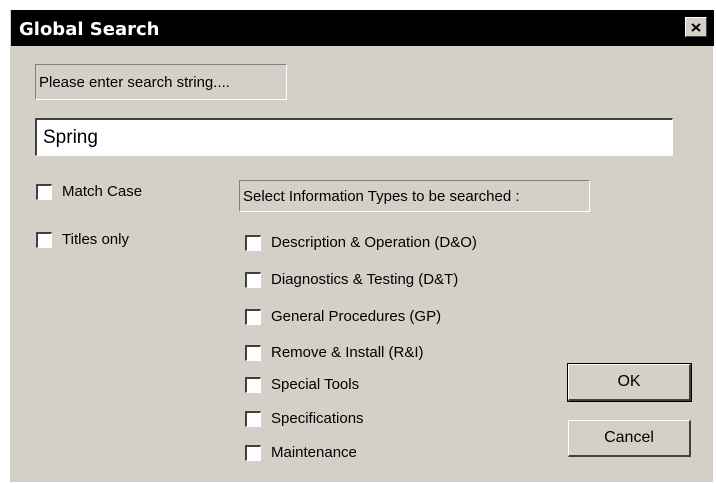 Image resolution: width=716 pixels, height=484 pixels. I want to click on titles-only-option: Titles only, so click(82, 239).